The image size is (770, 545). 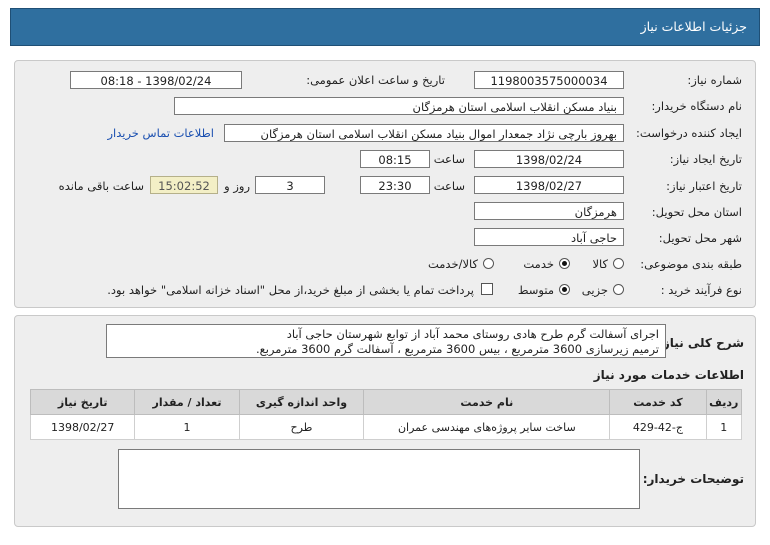 I want to click on buyer-notes-label: توضیحات خریدار:, so click(x=693, y=479).